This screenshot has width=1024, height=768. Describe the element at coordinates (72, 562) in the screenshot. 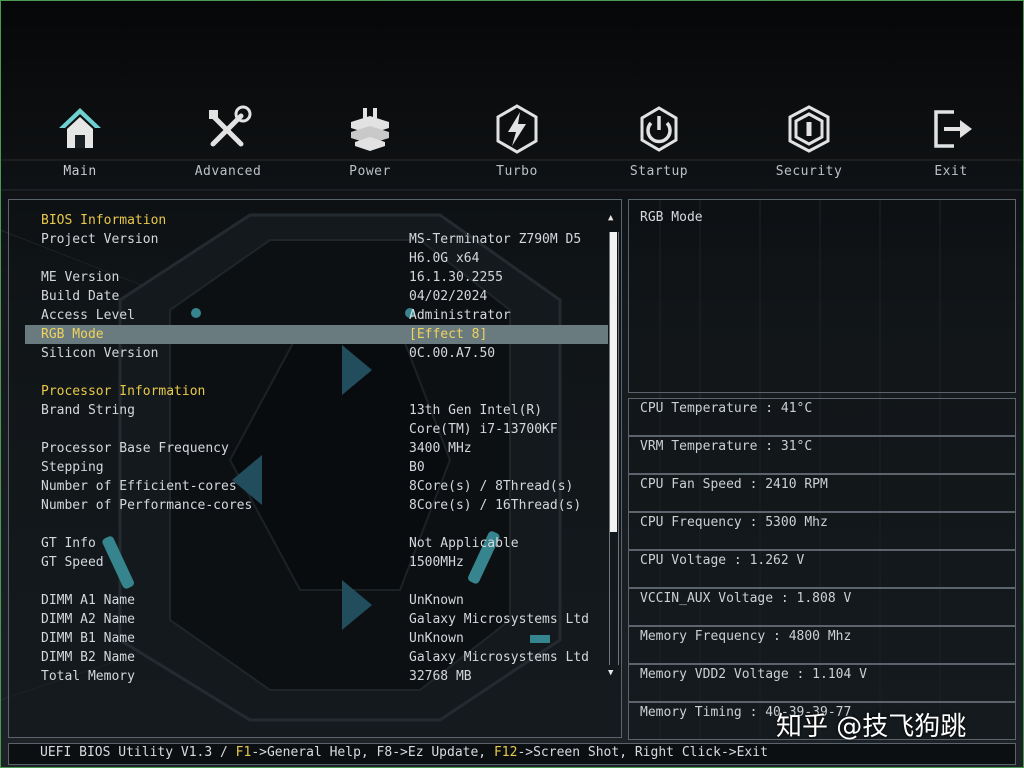

I see `row-label: GT Speed` at that location.